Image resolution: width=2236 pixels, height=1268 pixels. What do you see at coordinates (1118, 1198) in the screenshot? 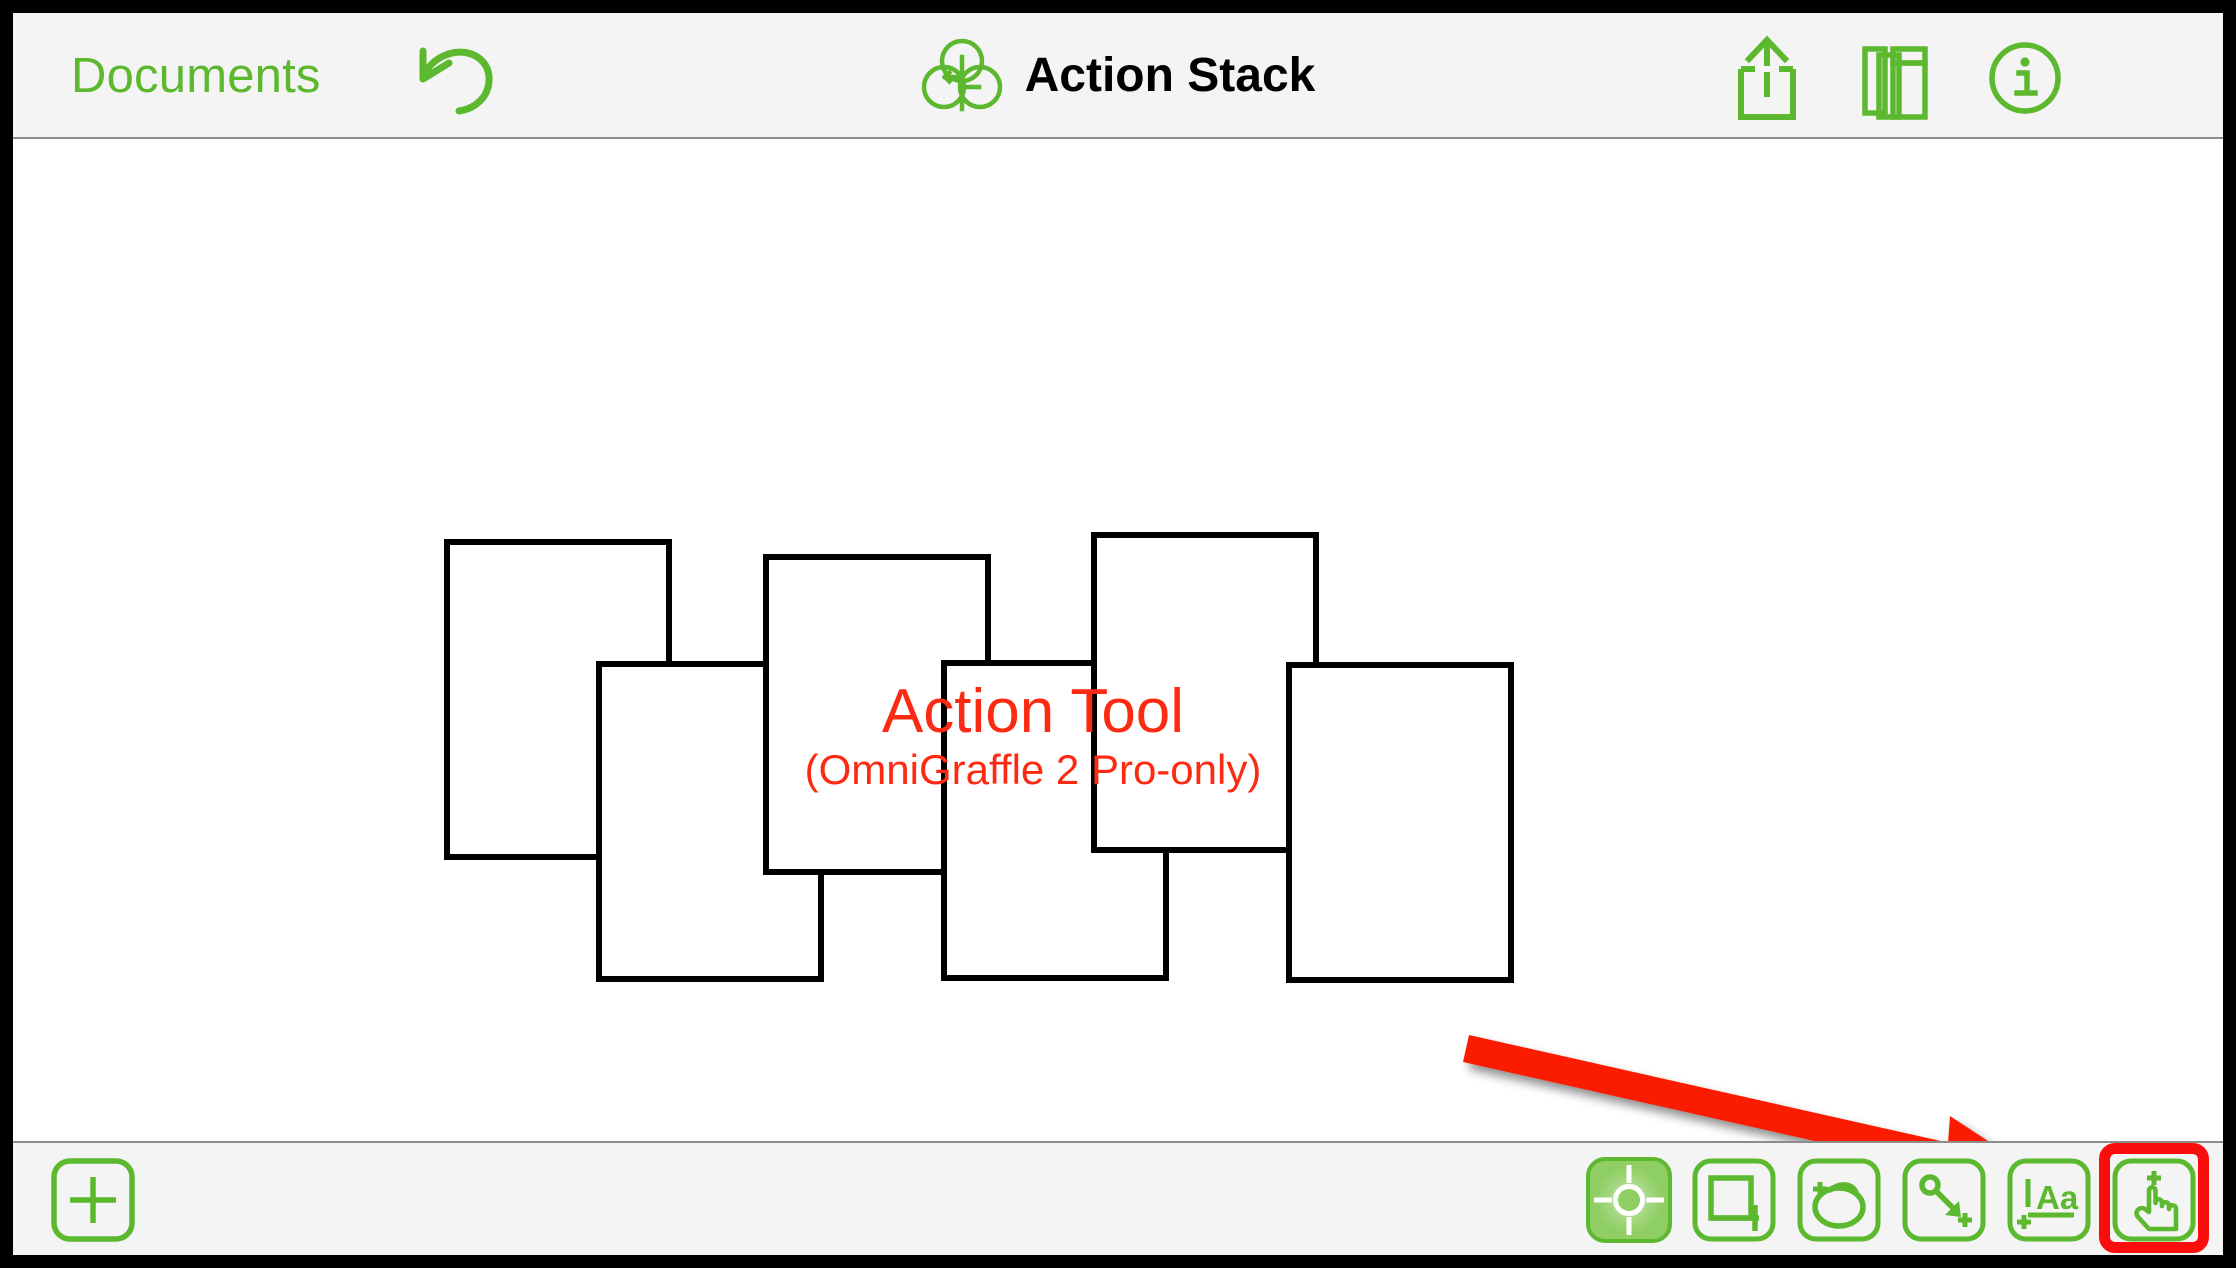
I see `bottom-toolbar: Aa` at bounding box center [1118, 1198].